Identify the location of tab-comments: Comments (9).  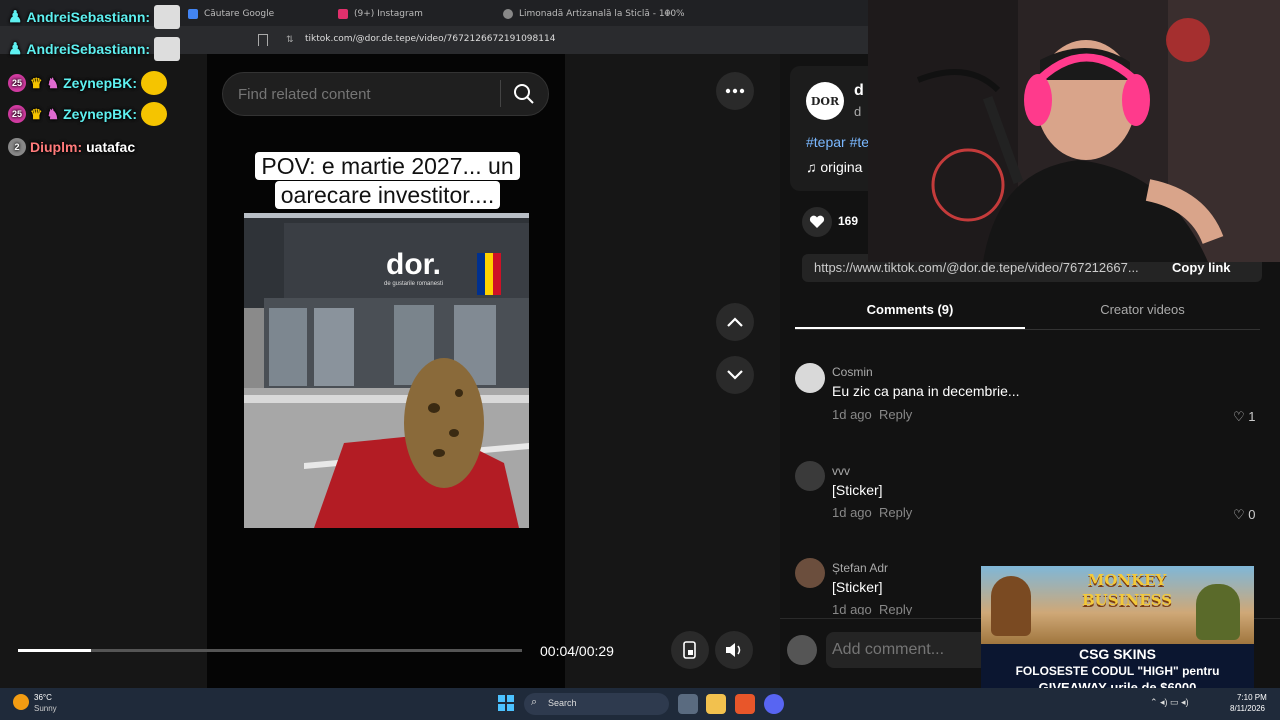
(910, 309).